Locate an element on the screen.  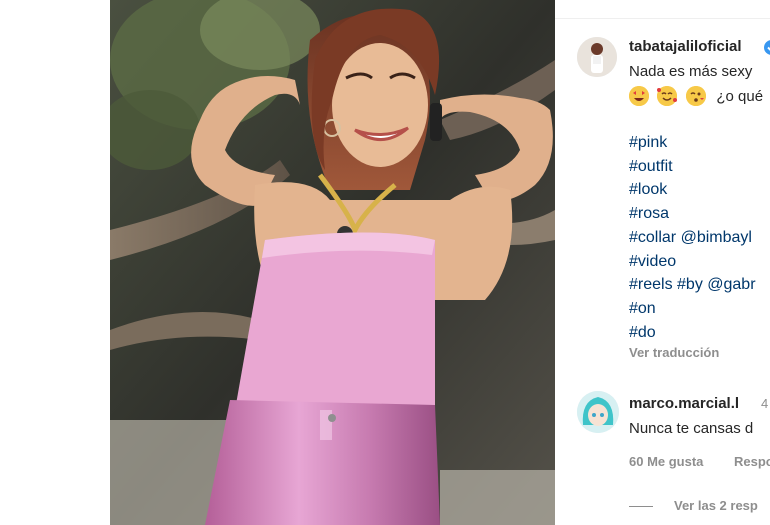
commenter-avatar is located at coordinates (598, 412).